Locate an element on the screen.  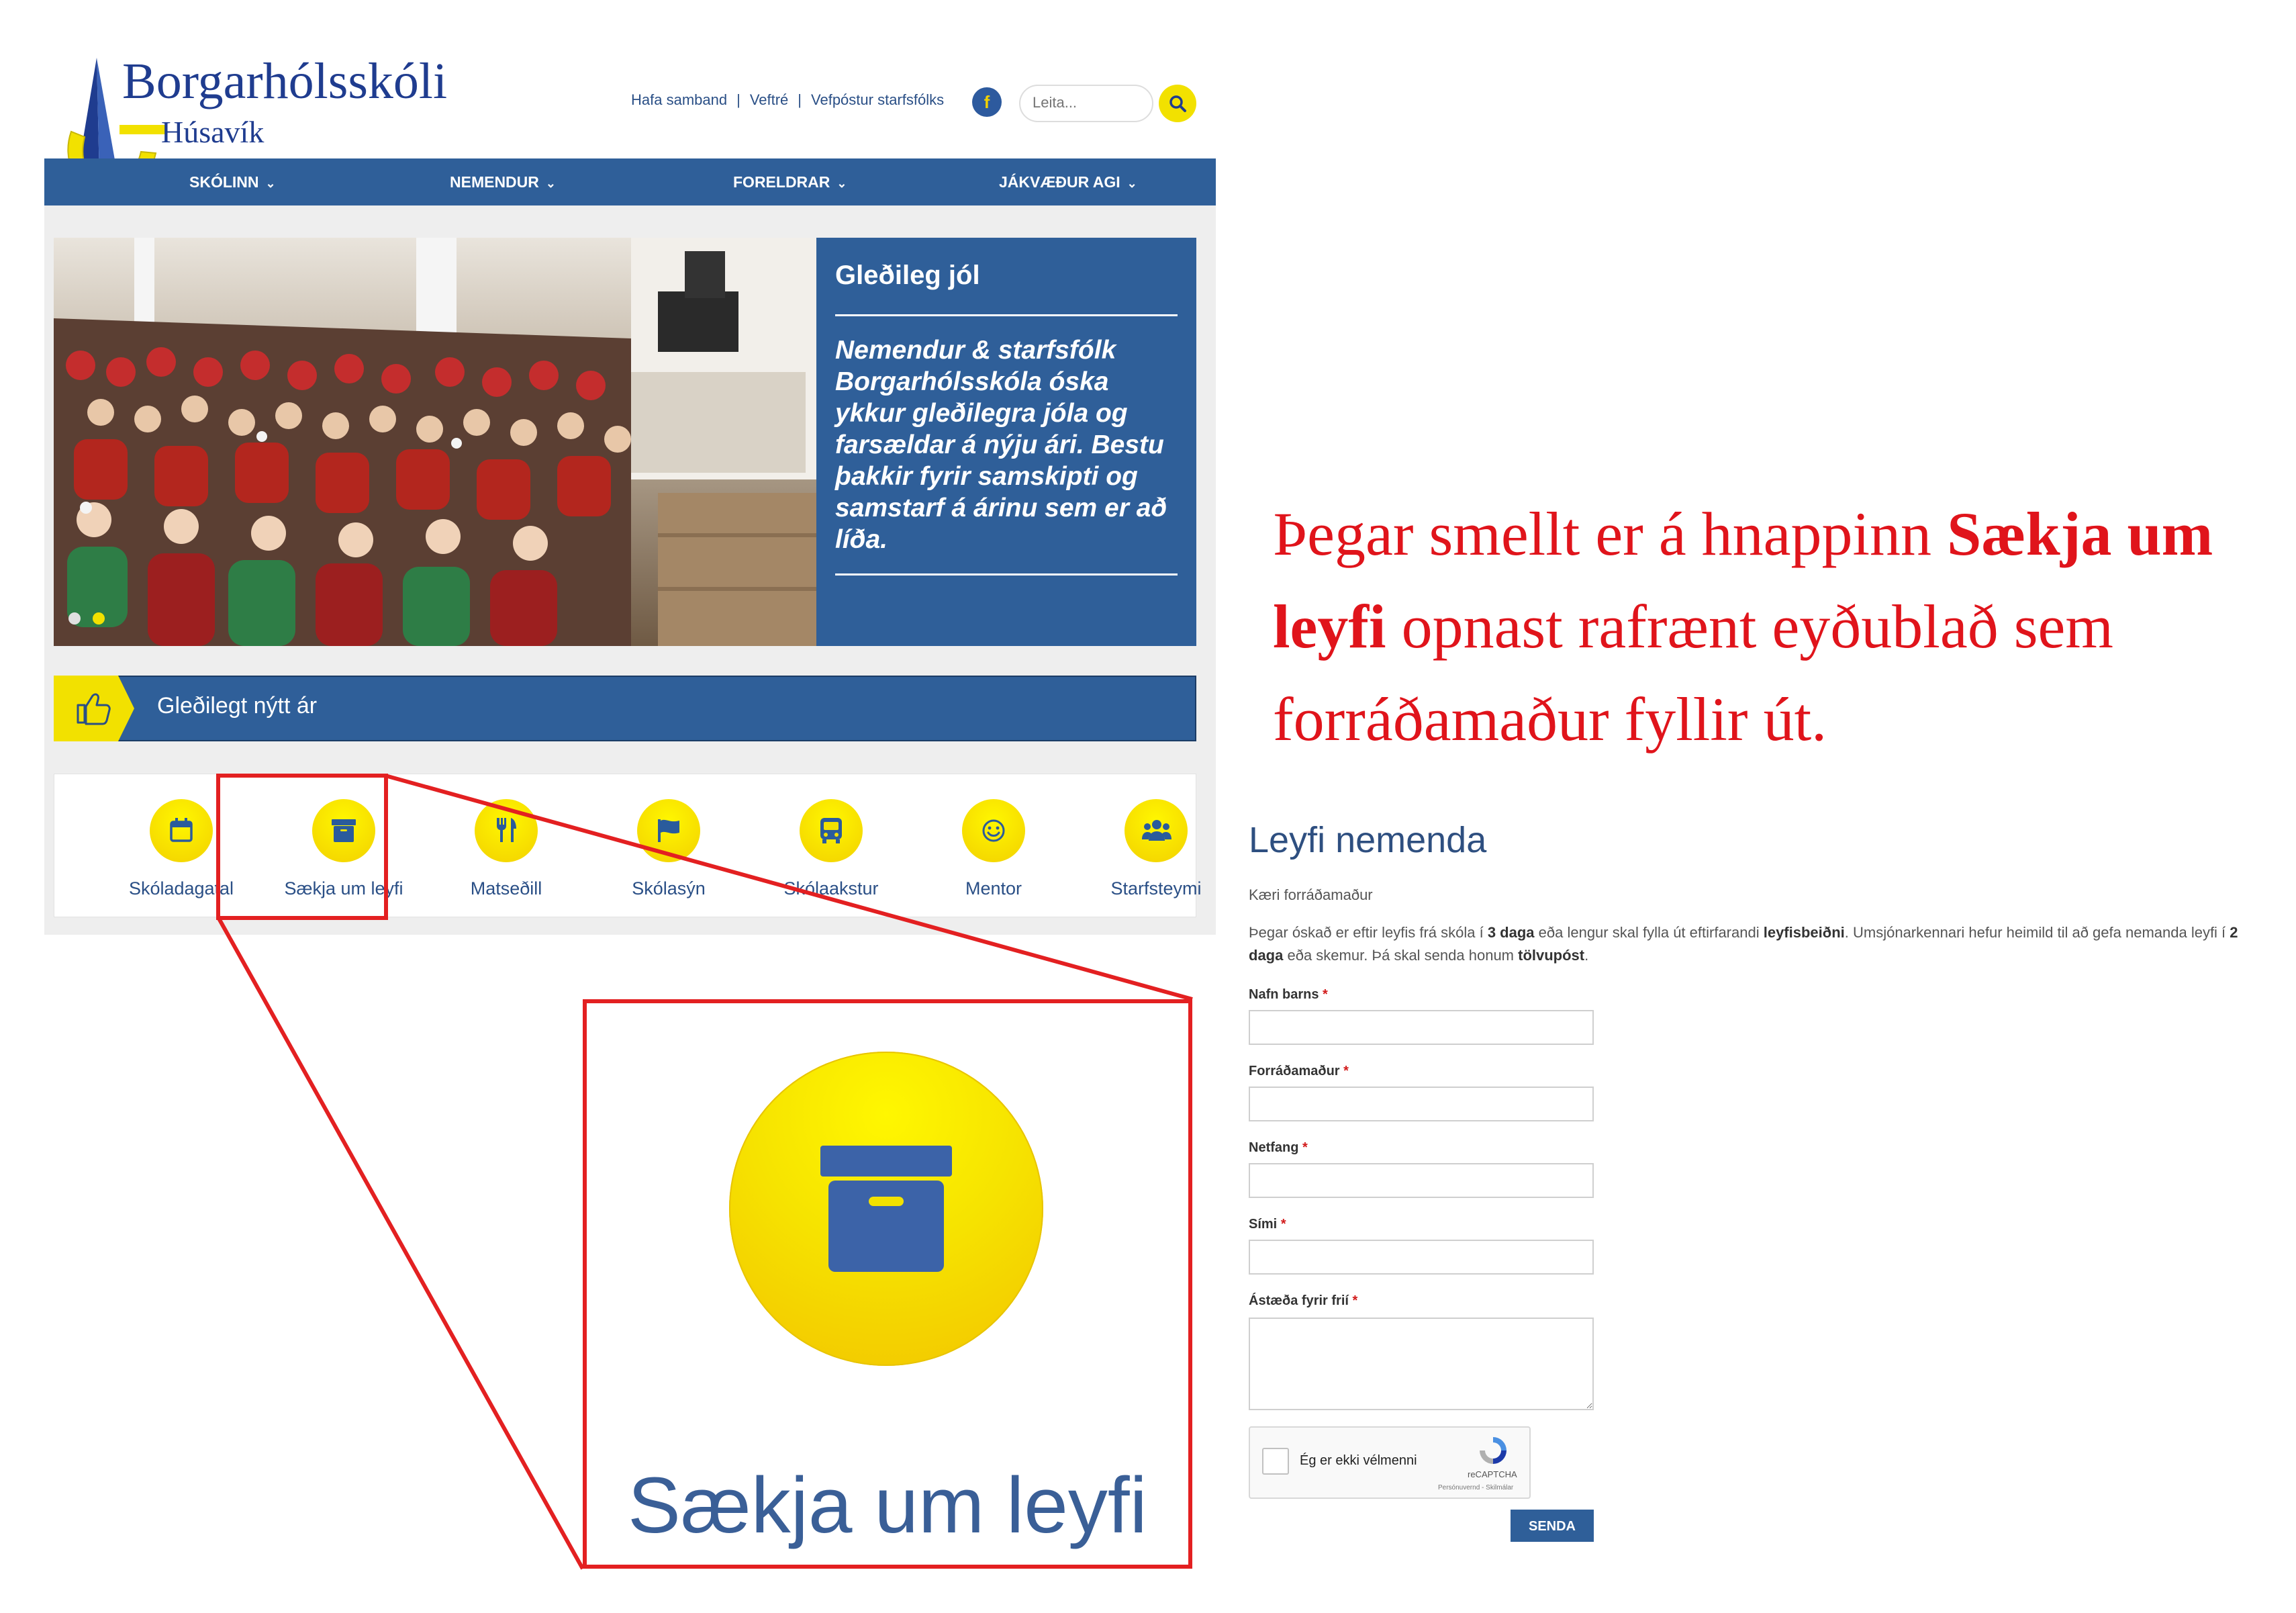
recaptcha-label: Ég er ekki vélmenni is located at coordinates (1359, 1460).